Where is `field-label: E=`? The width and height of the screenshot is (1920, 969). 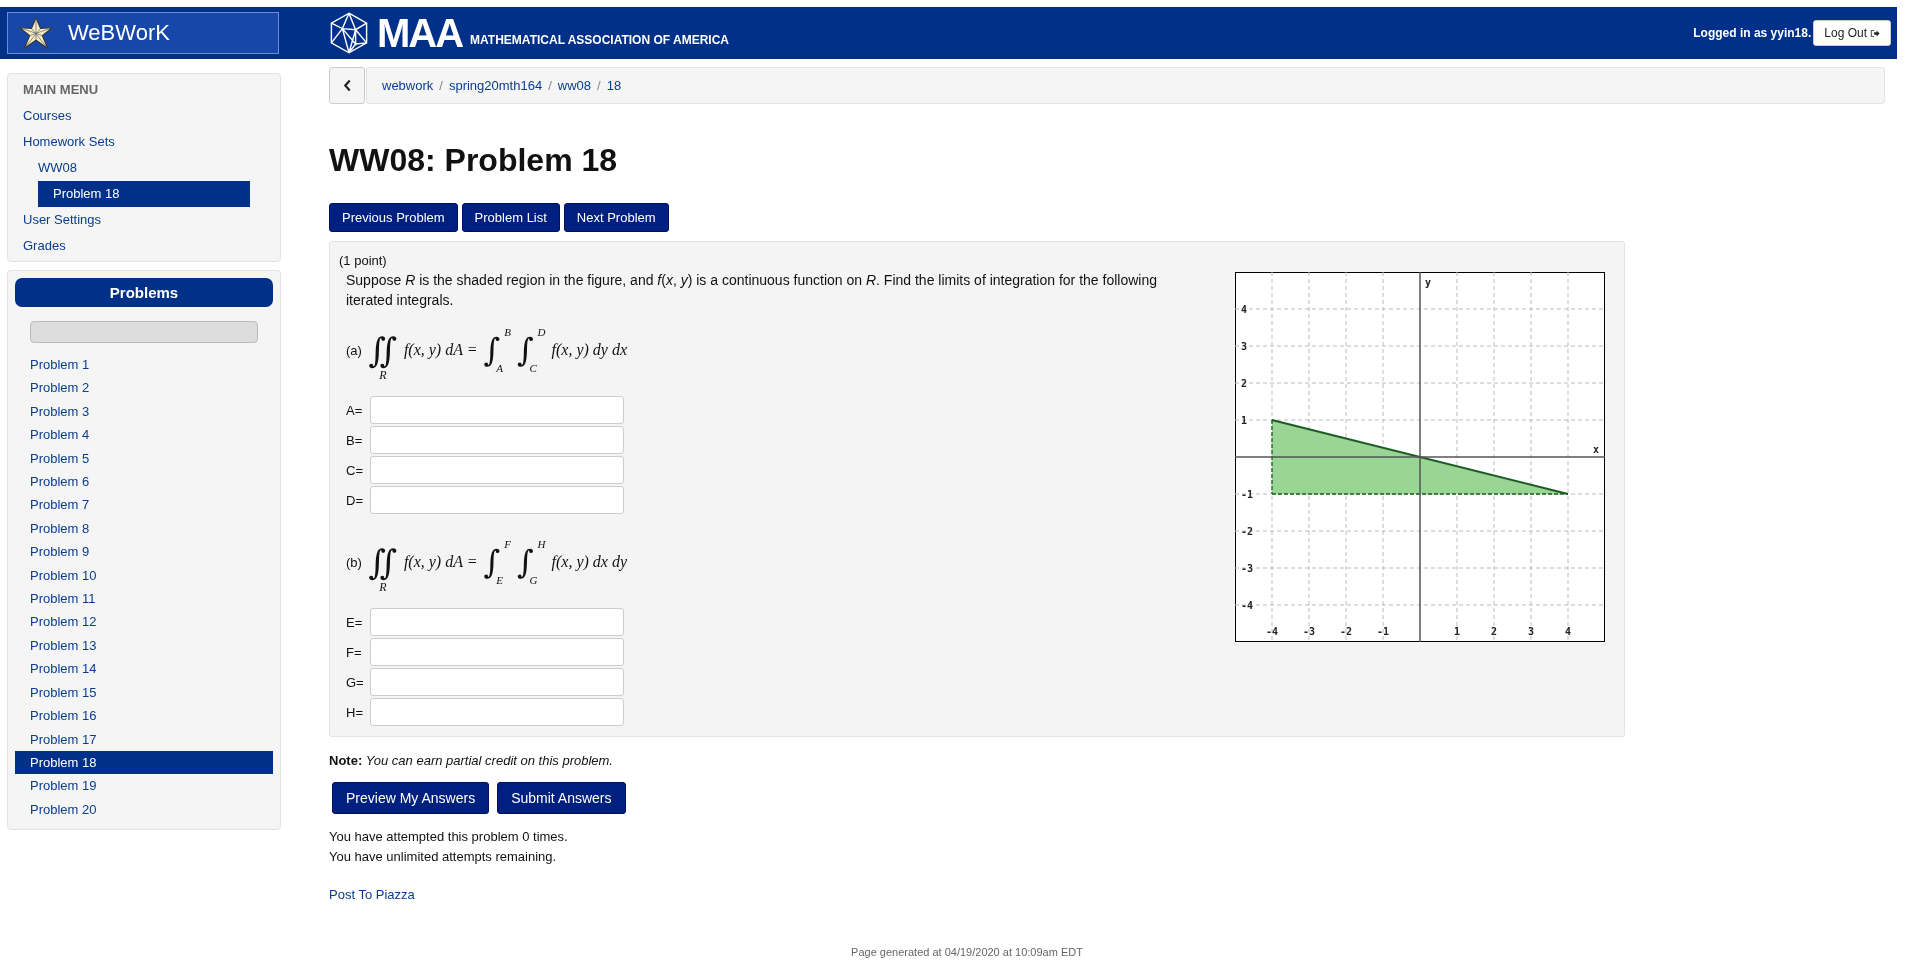
field-label: E= is located at coordinates (355, 622).